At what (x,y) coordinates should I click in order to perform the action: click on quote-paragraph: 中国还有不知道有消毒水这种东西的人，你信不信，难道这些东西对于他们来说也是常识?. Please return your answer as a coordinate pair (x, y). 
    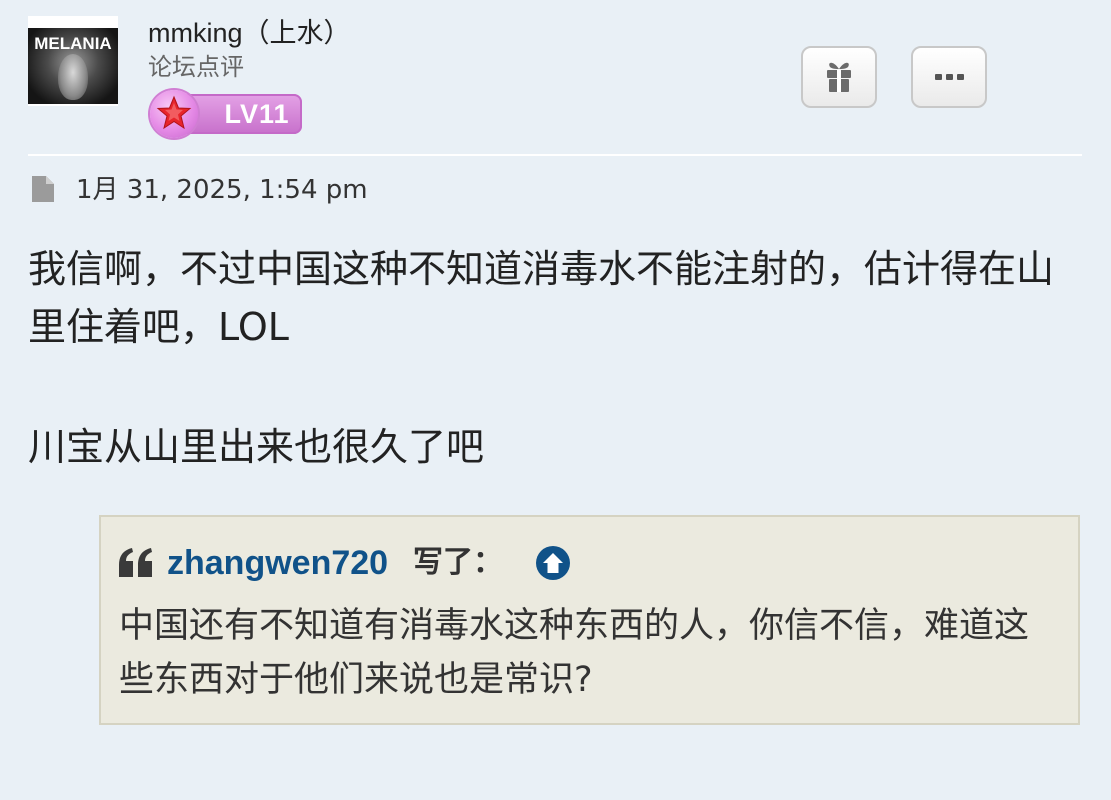
    Looking at the image, I should click on (574, 653).